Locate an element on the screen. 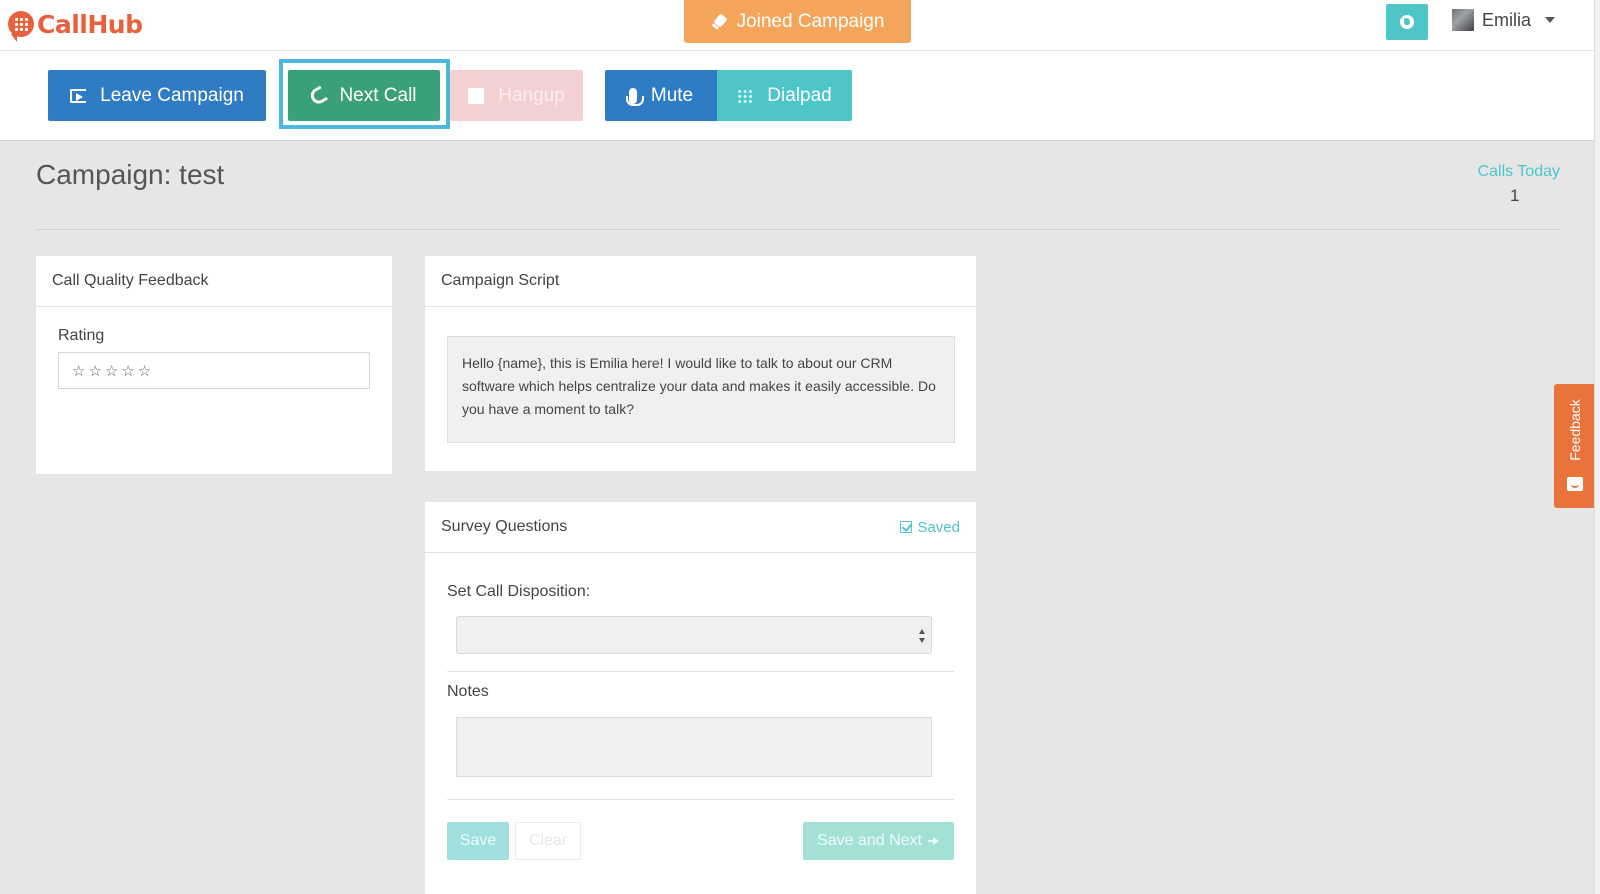 This screenshot has height=894, width=1600. rating-stars: ☆ ☆ ☆ ☆ ☆ is located at coordinates (214, 370).